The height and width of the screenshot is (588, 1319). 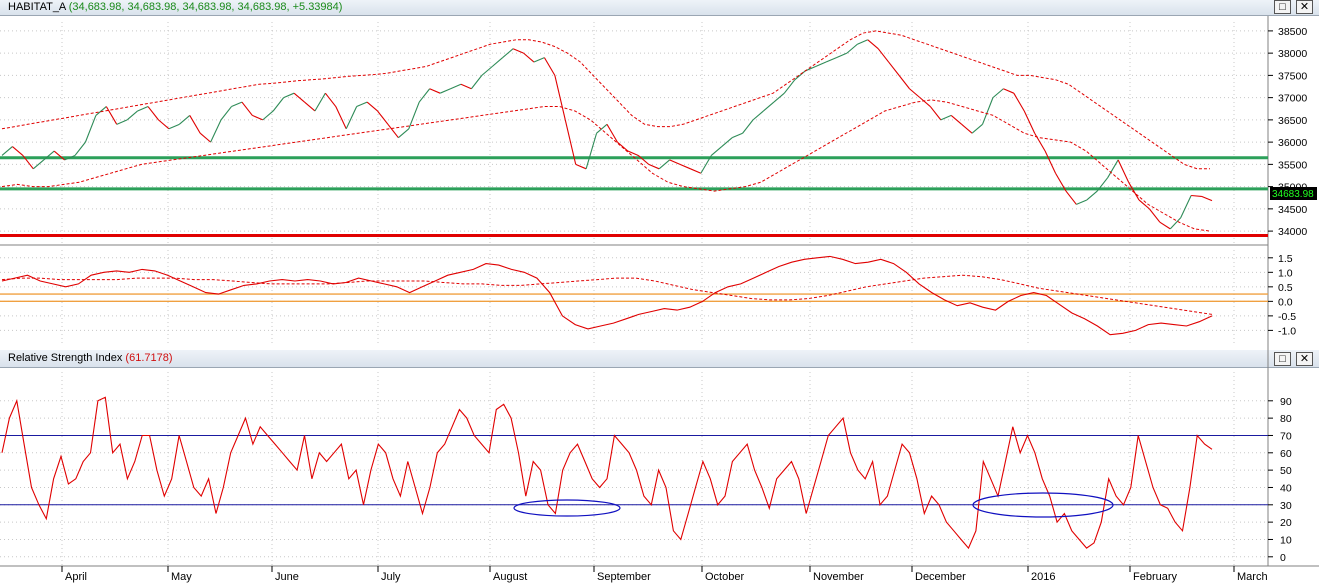 What do you see at coordinates (1285, 302) in the screenshot?
I see `oscillator-y-tick-label: 0.0` at bounding box center [1285, 302].